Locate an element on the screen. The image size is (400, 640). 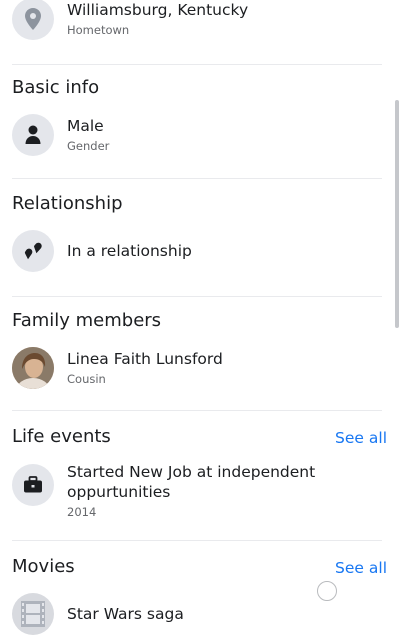
family-member-name: Linea Faith Lunsford is located at coordinates (145, 359).